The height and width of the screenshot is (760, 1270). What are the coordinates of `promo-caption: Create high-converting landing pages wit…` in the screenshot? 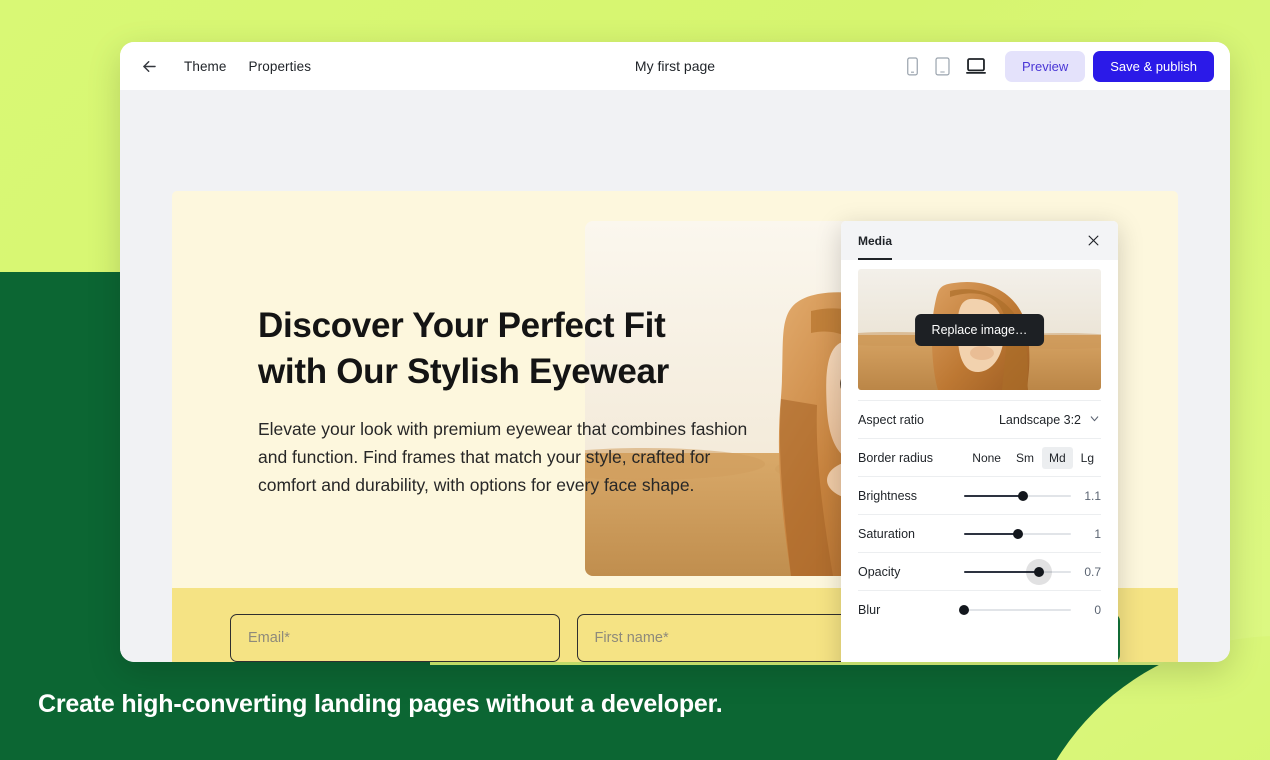 It's located at (380, 704).